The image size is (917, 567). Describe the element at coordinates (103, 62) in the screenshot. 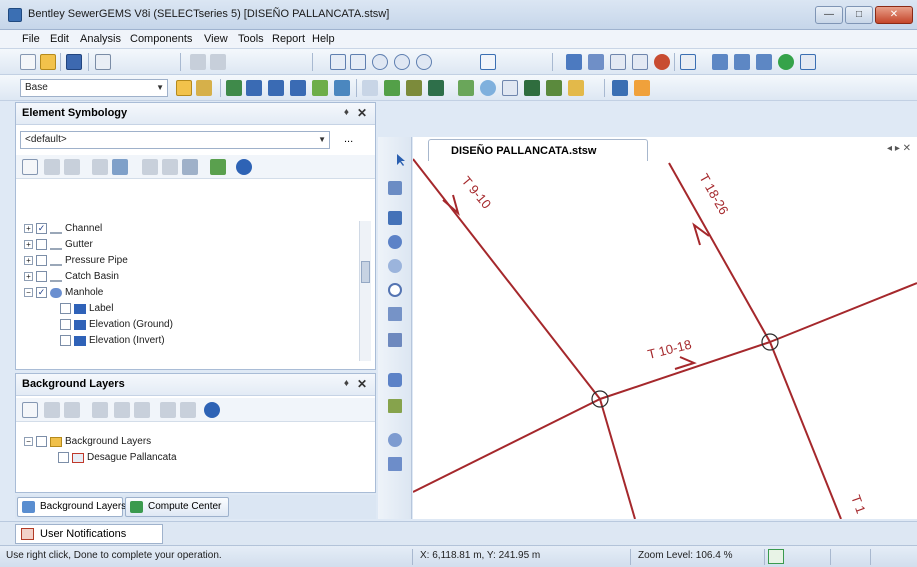

I see `print-icon` at that location.